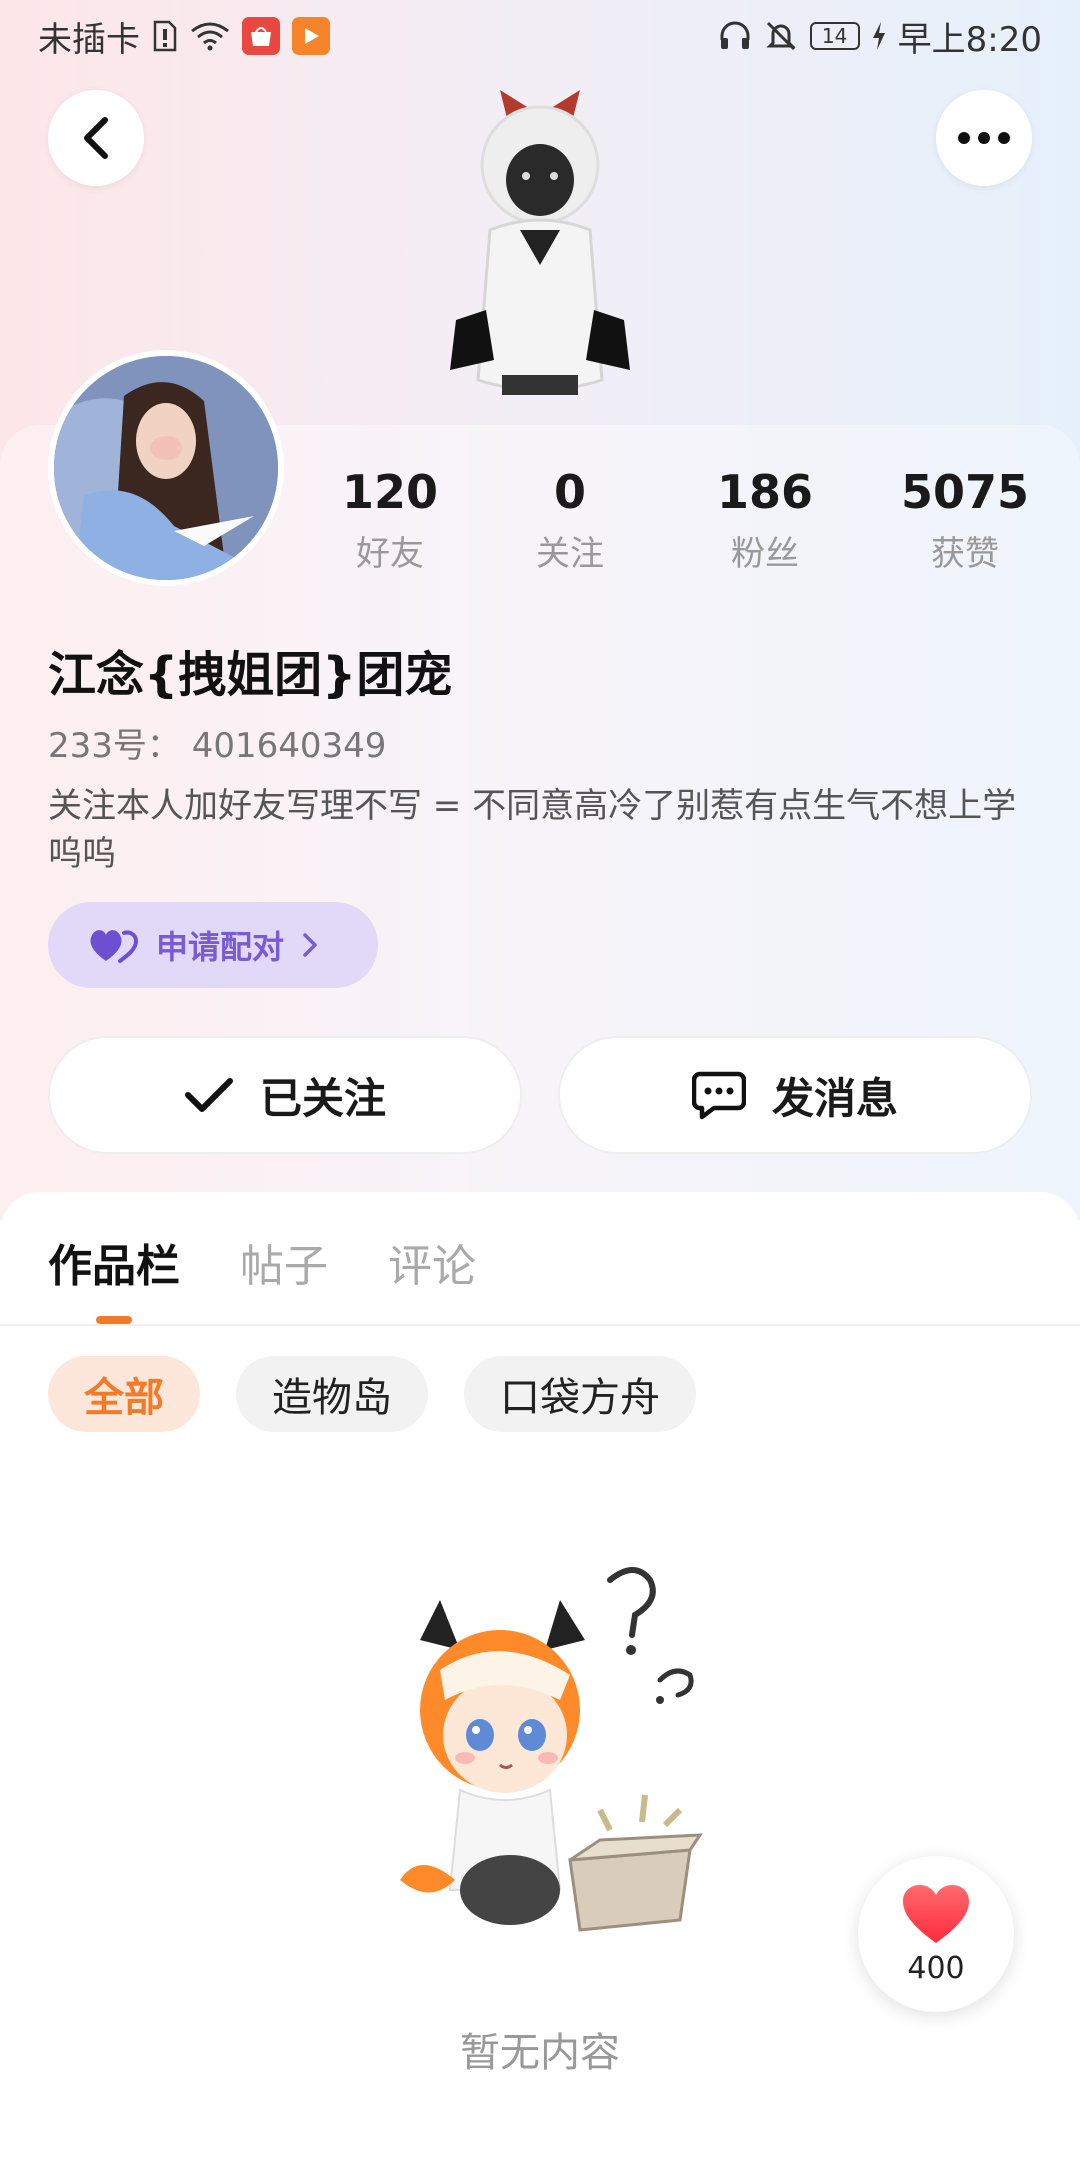  Describe the element at coordinates (569, 492) in the screenshot. I see `stat-value: 0` at that location.